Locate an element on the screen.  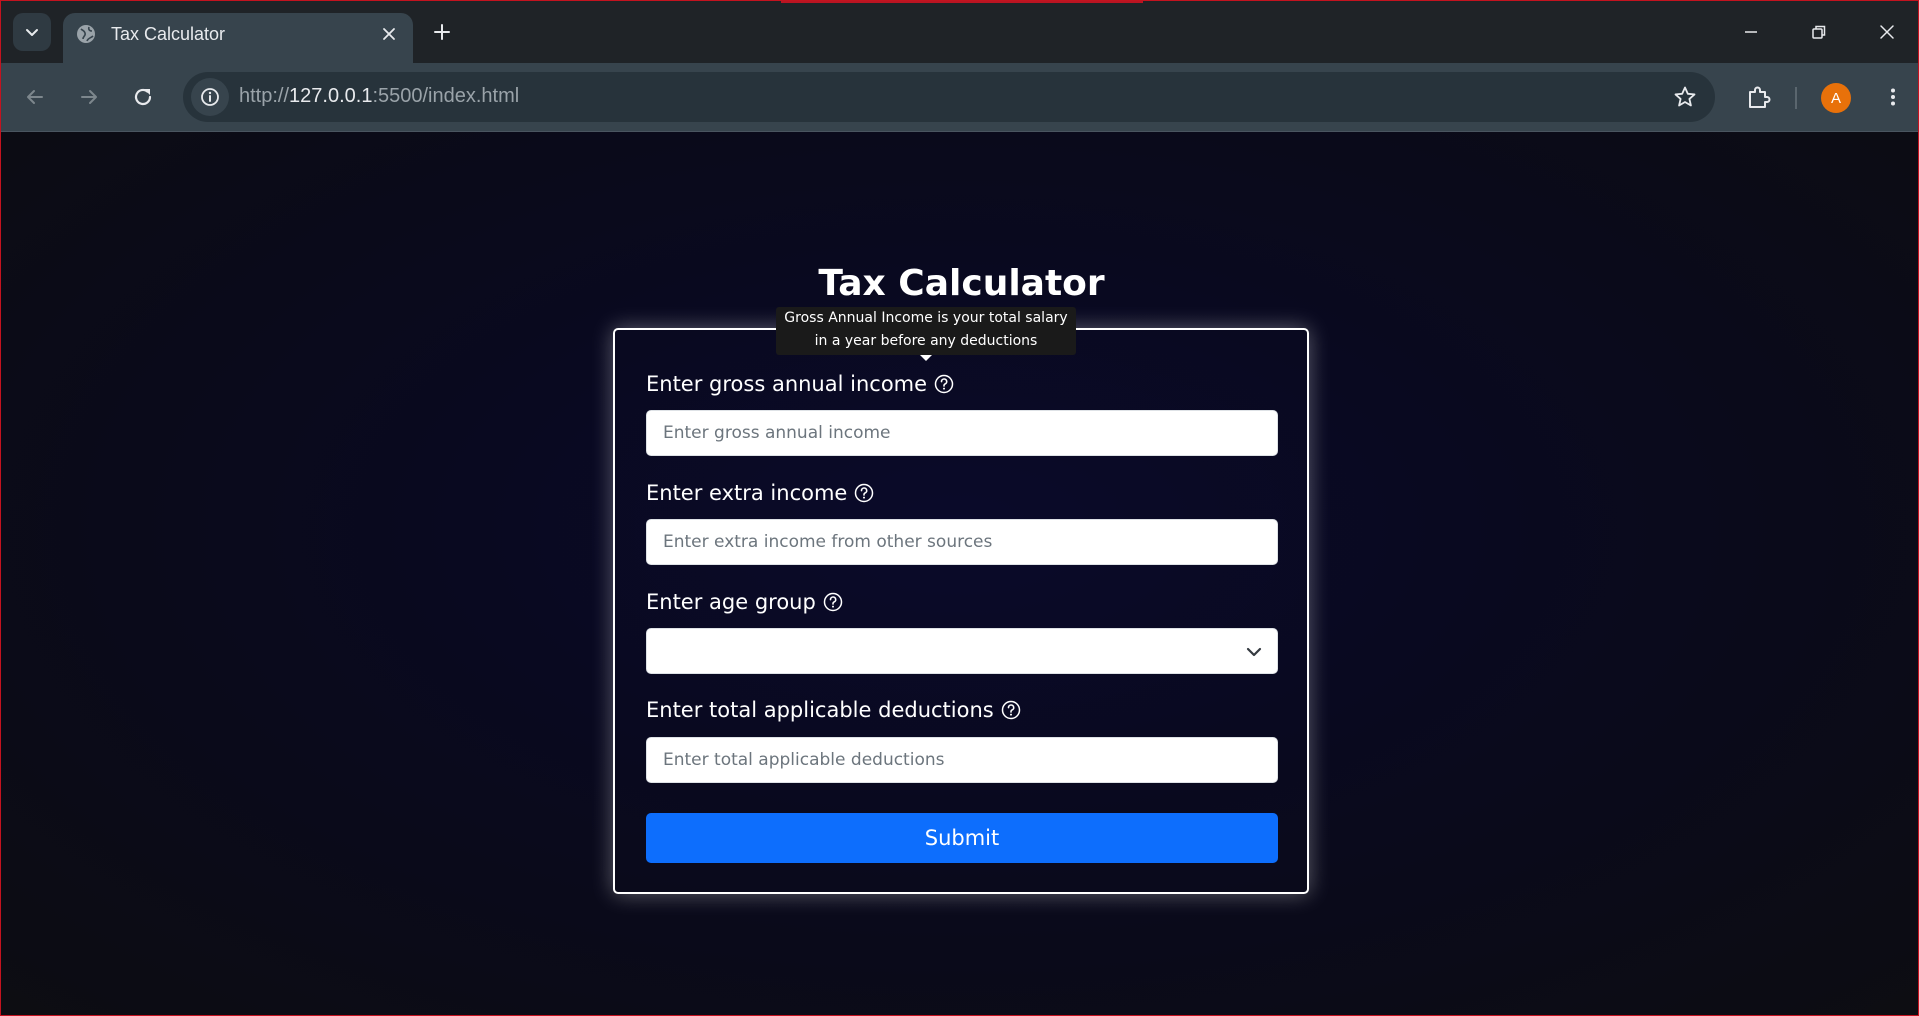
reload-button is located at coordinates (143, 97).